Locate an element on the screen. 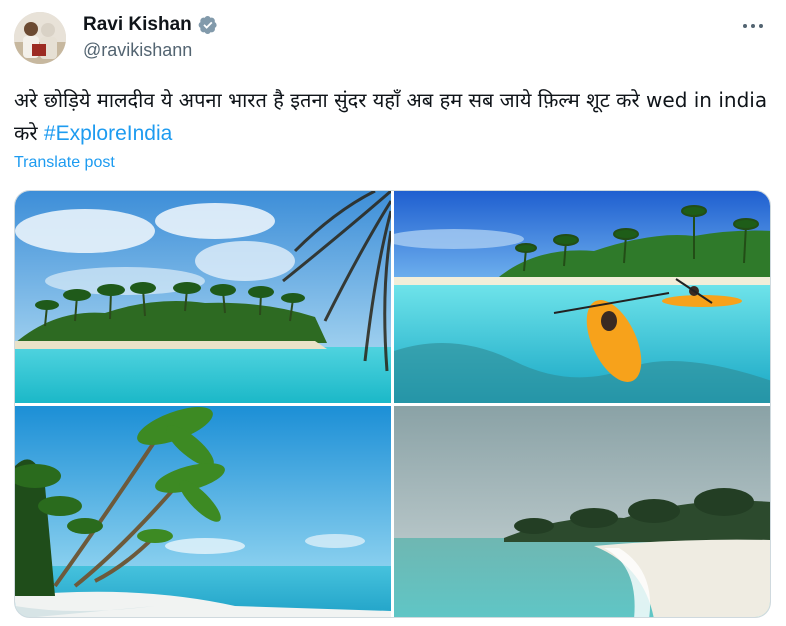 The height and width of the screenshot is (626, 786). verified-badge-icon is located at coordinates (208, 25).